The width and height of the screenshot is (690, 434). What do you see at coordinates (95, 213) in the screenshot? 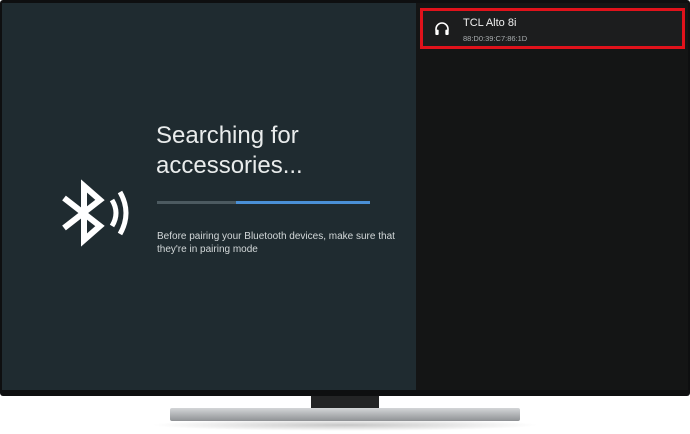
I see `bluetooth-searching-icon` at bounding box center [95, 213].